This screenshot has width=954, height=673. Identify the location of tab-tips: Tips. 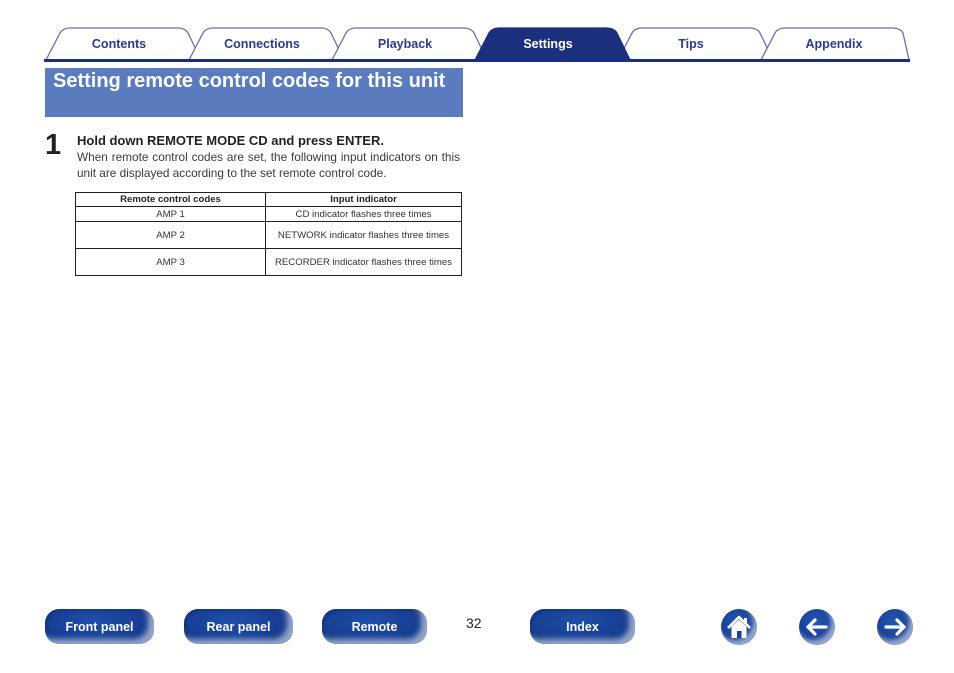
(691, 45).